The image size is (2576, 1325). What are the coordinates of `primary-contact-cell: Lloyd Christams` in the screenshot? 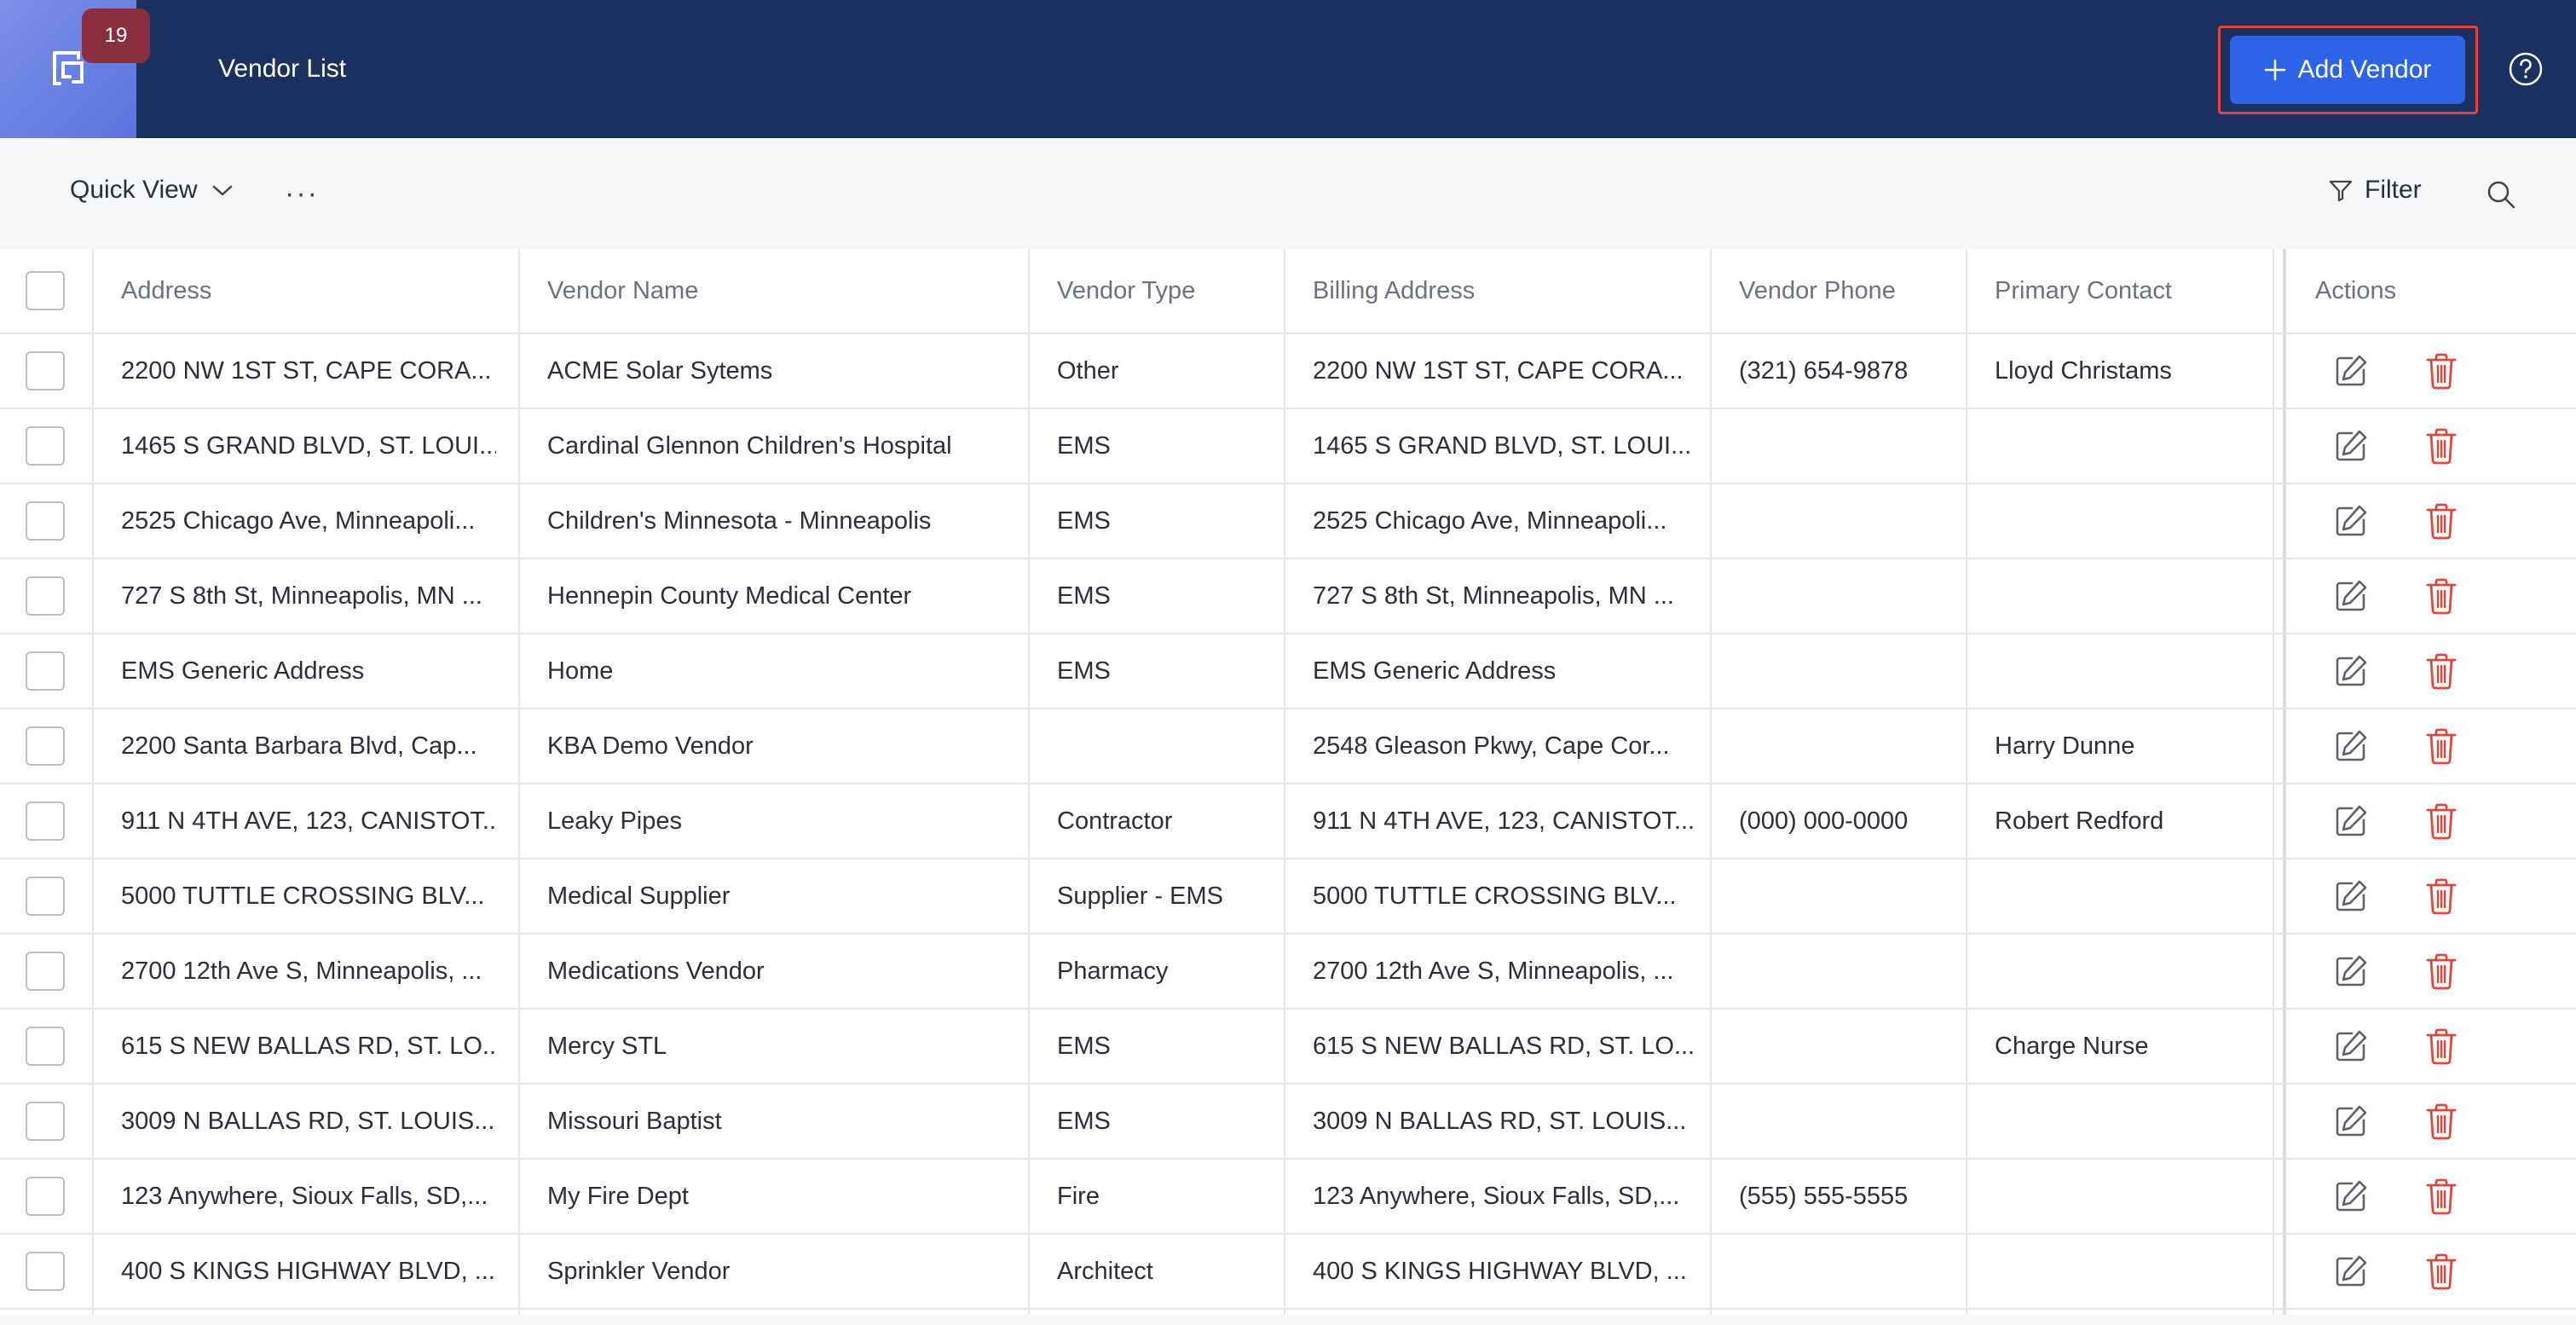 It's located at (2083, 370).